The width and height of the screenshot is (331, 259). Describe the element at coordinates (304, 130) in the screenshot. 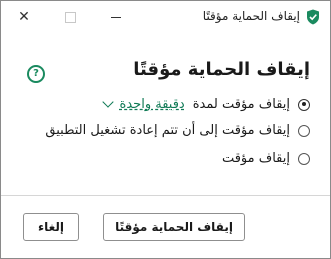

I see `radio-pause-until-restart` at that location.